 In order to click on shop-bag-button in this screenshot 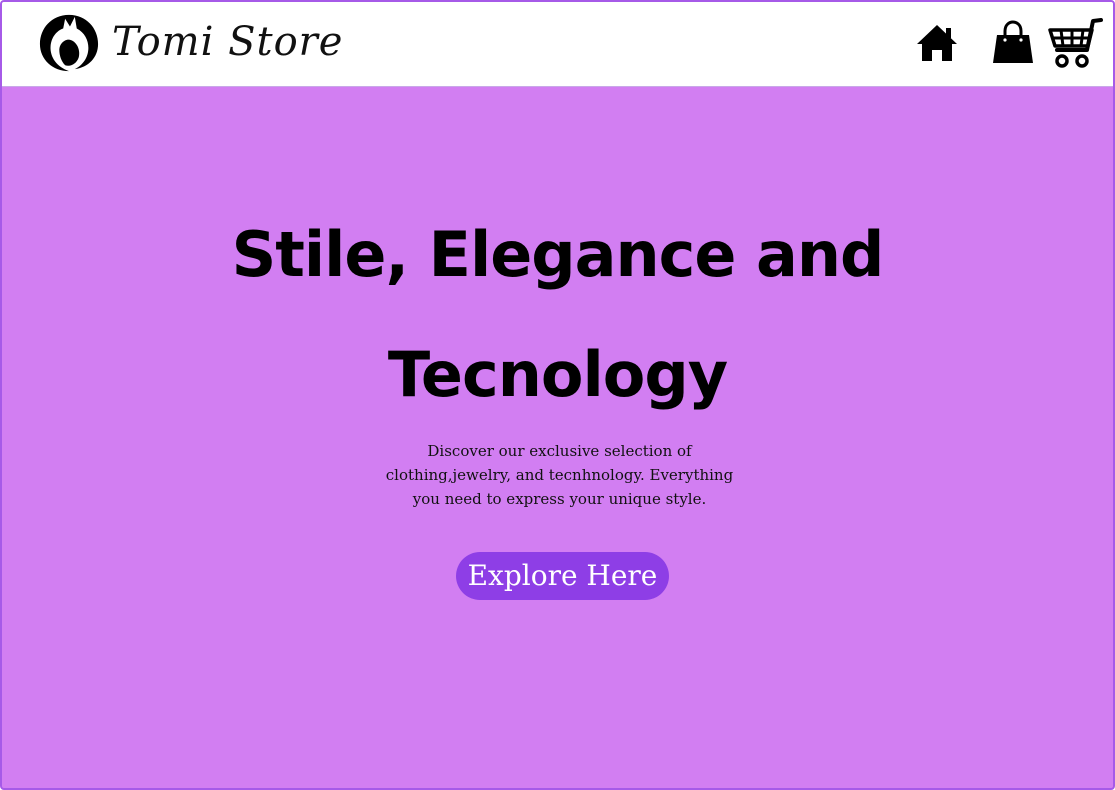, I will do `click(1013, 43)`.